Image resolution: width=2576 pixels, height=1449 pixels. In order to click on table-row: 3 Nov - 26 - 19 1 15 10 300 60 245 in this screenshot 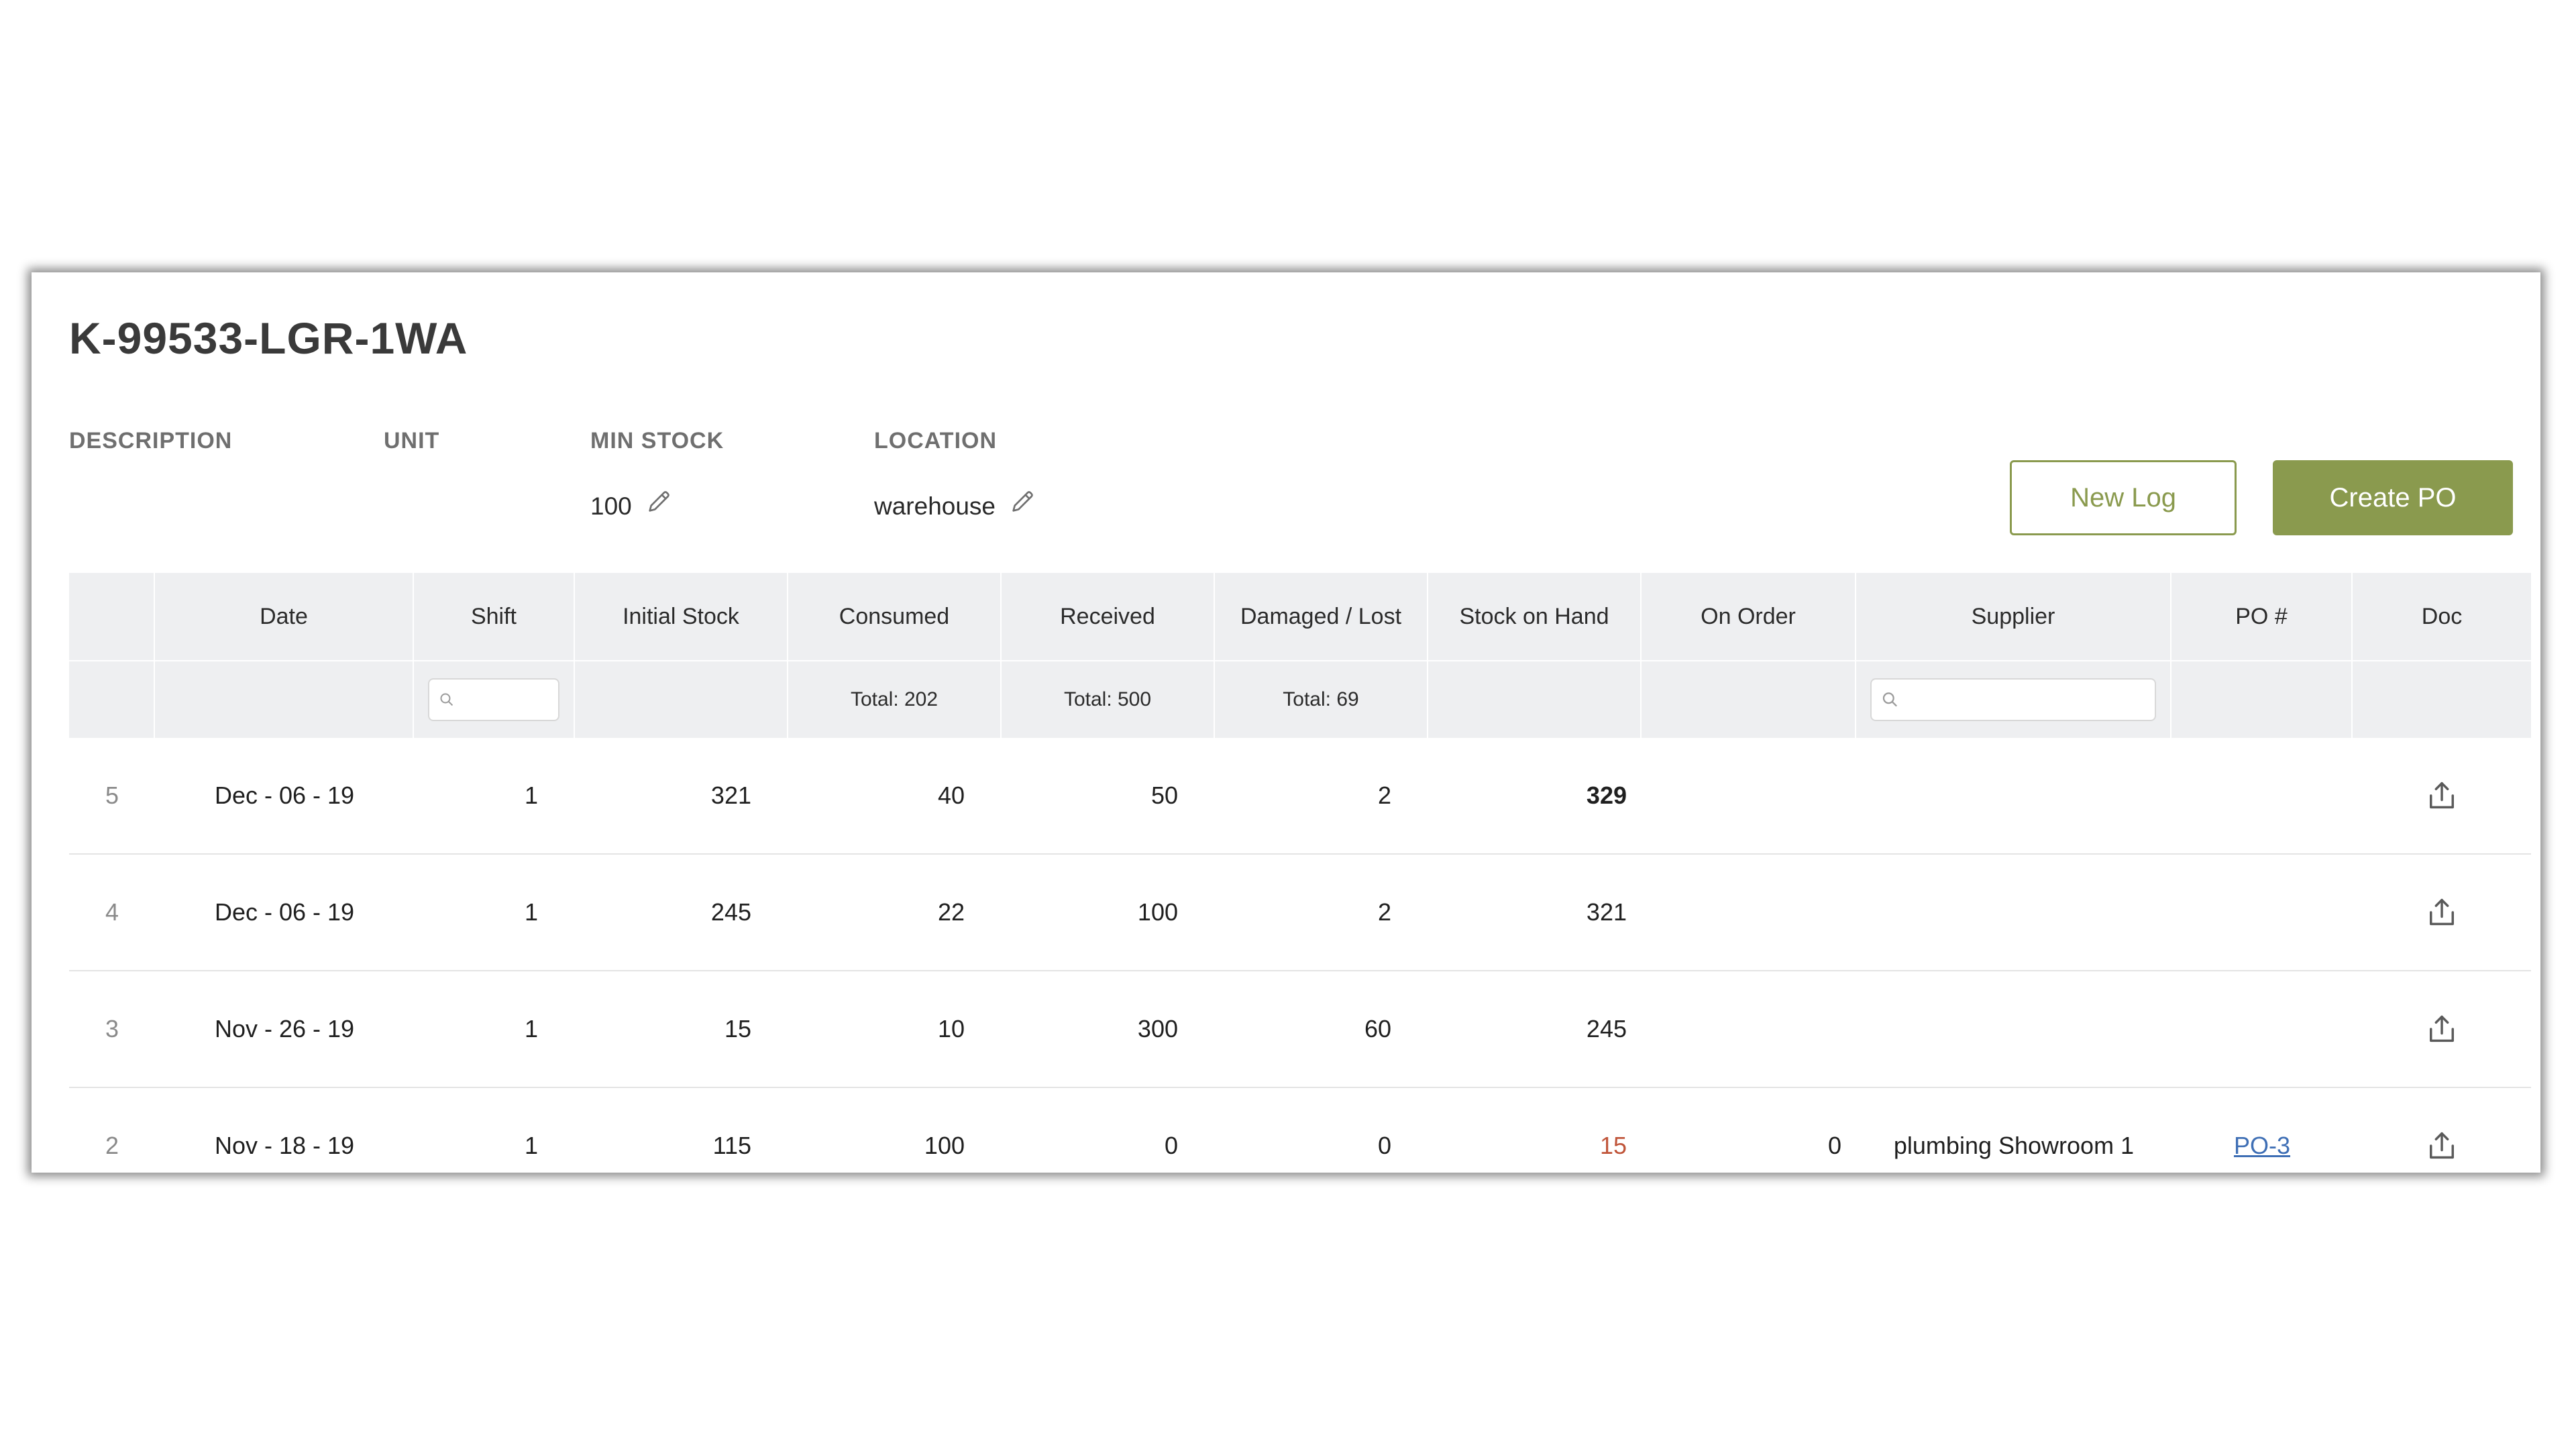, I will do `click(1300, 1029)`.